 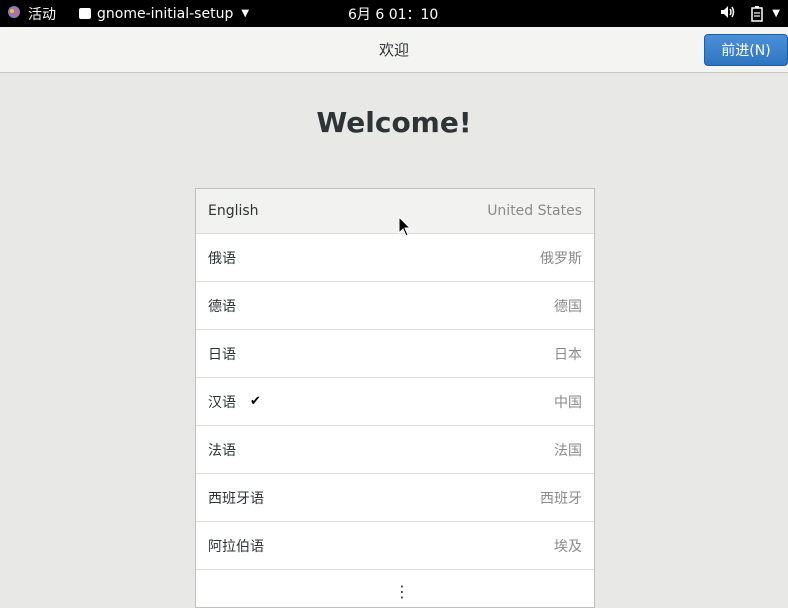 What do you see at coordinates (222, 258) in the screenshot?
I see `language-name: 俄语` at bounding box center [222, 258].